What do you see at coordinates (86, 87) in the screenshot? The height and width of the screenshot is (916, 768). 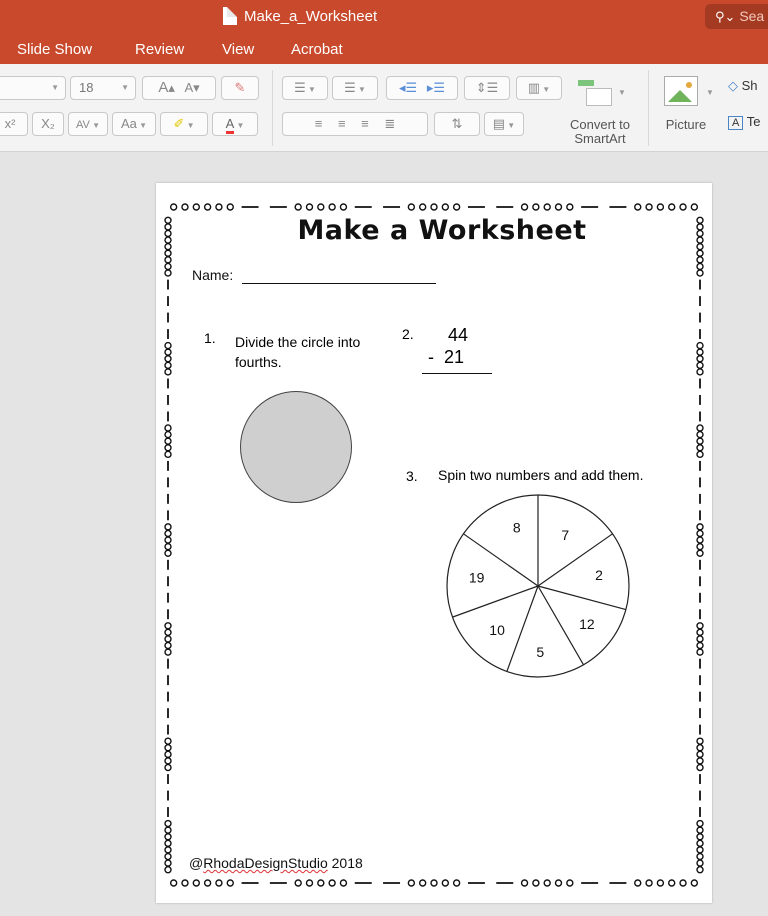 I see `font-size-value: 18` at bounding box center [86, 87].